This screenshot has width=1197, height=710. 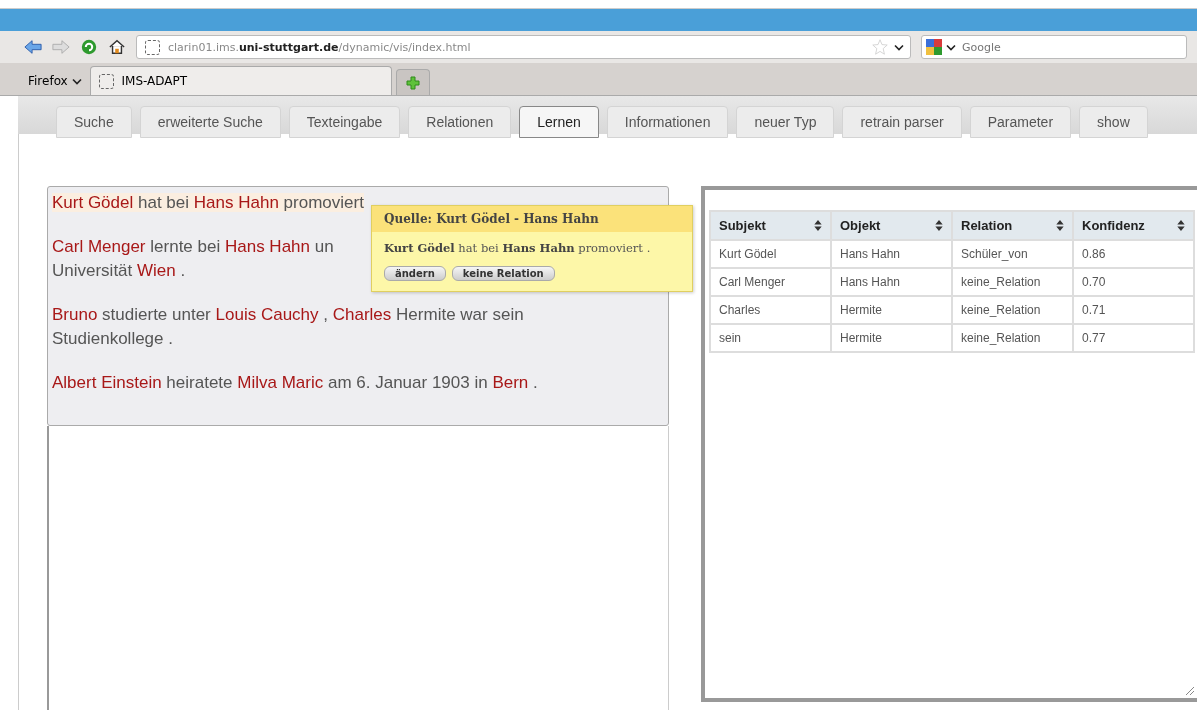 I want to click on nav-tab: Lernen, so click(x=559, y=122).